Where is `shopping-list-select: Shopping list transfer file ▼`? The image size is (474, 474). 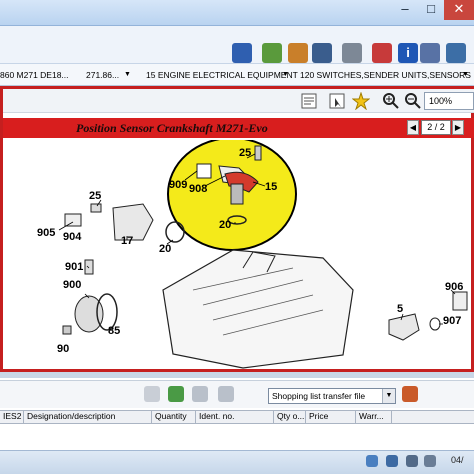
shopping-list-select: Shopping list transfer file ▼ is located at coordinates (332, 396).